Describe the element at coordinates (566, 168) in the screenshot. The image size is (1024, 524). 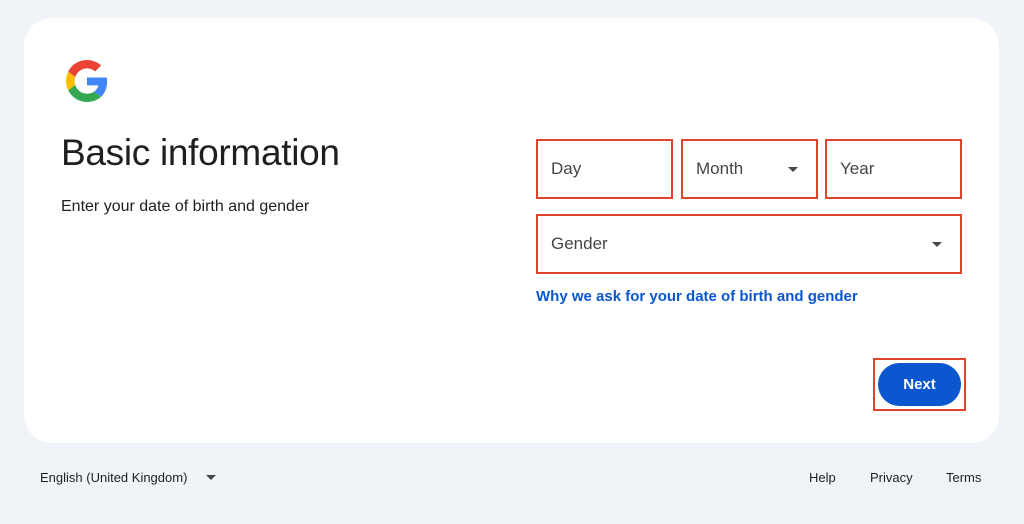
I see `day-placeholder: Day` at that location.